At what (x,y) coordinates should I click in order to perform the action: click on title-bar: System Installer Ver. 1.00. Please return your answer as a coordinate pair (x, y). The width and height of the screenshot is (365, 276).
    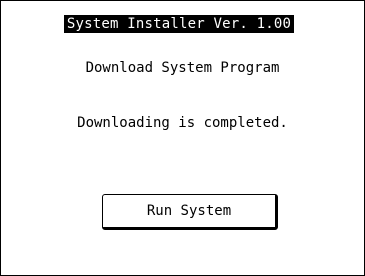
    Looking at the image, I should click on (179, 24).